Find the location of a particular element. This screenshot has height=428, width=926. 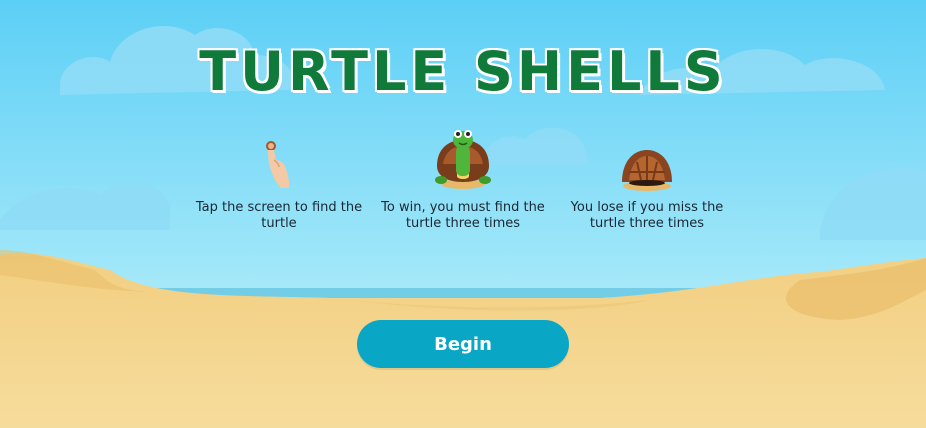

instruction-tap: Tap the screen to find the turtle is located at coordinates (279, 180).